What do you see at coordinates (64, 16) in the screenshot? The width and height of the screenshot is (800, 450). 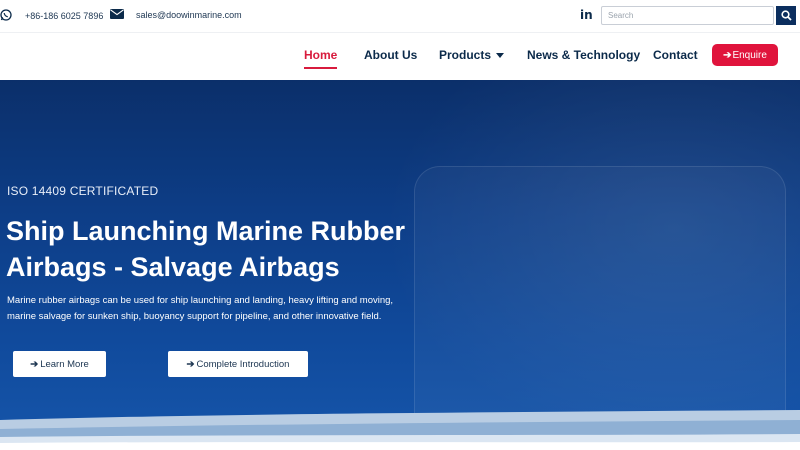 I see `phone-number: +86-186 6025 7896` at bounding box center [64, 16].